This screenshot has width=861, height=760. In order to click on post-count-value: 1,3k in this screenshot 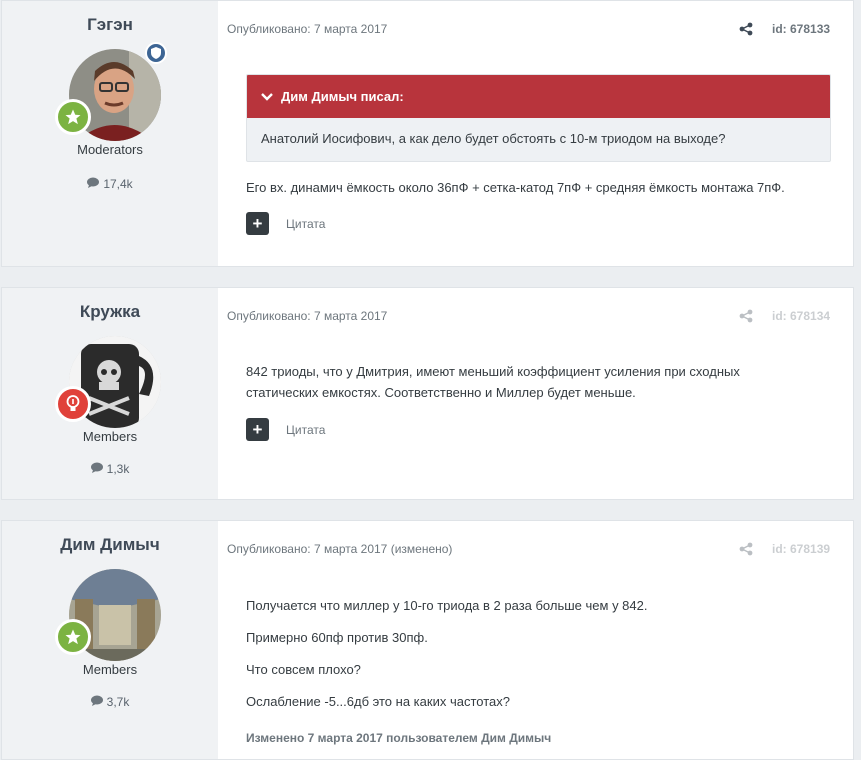, I will do `click(118, 469)`.